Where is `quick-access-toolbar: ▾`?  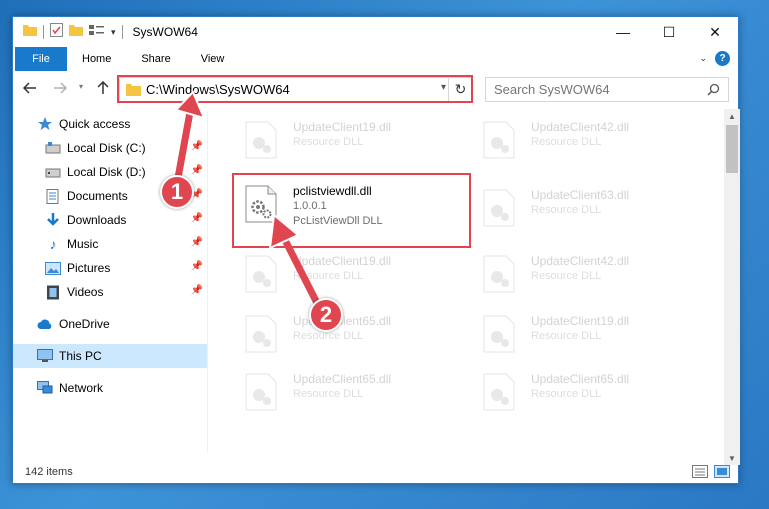
quick-access-toolbar: ▾ is located at coordinates (73, 32).